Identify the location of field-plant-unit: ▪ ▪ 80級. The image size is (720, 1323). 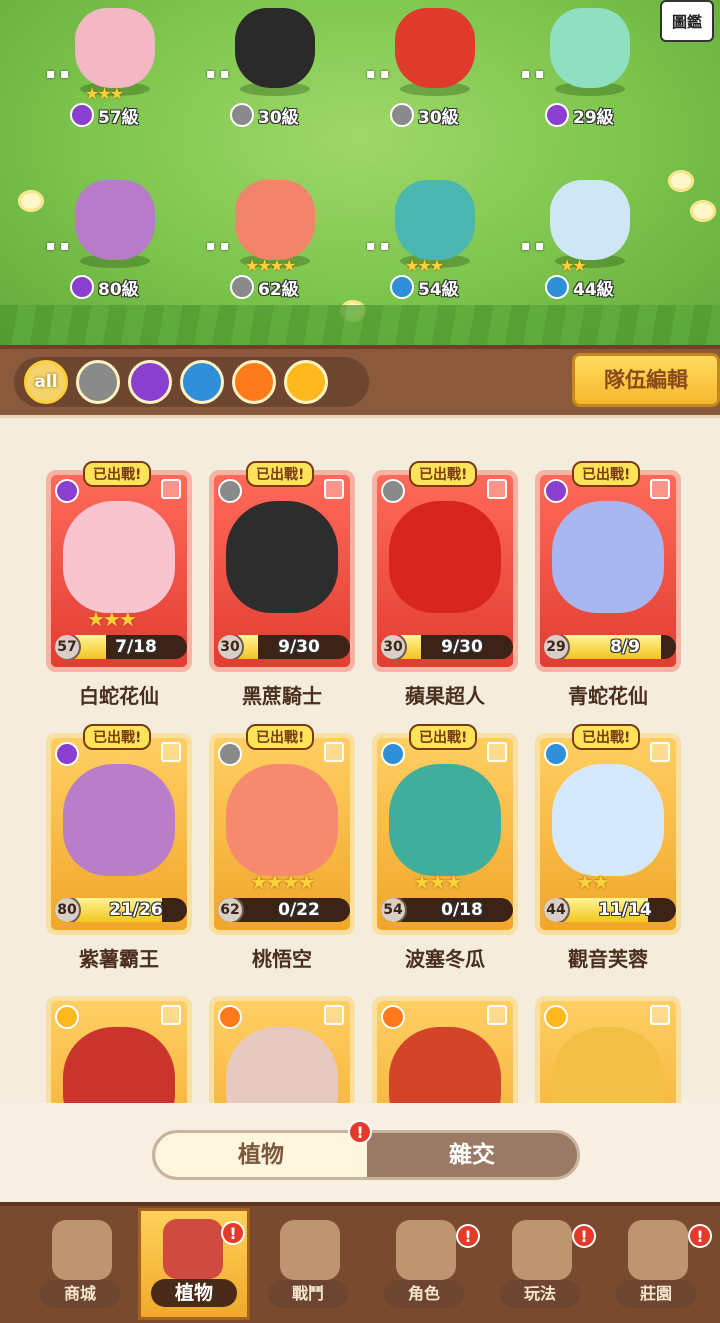
(113, 235).